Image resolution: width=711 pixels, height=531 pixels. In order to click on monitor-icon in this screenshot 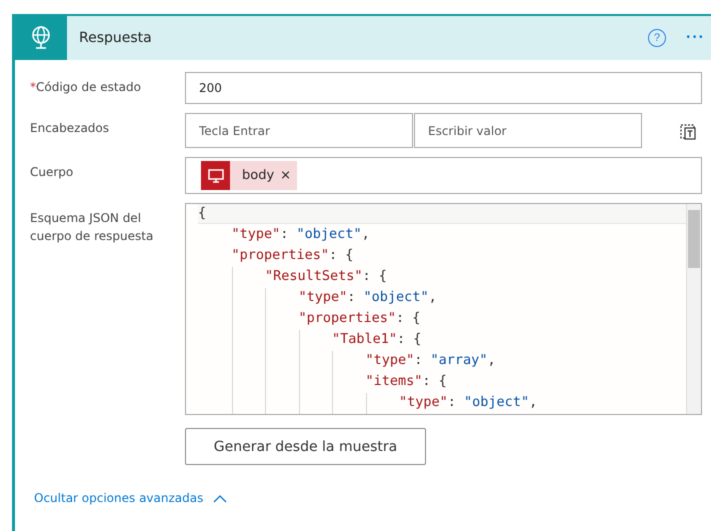, I will do `click(216, 175)`.